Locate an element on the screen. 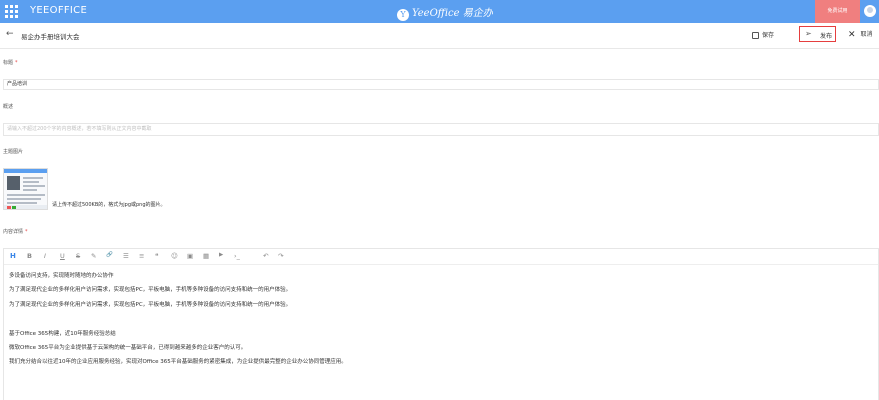 The image size is (879, 400). editor-toolbar: H B I U S ✎ 🔗 ☰ ≡ ❝ ☺ ▣ ▦ ▶ ›_ ↶ ↷ is located at coordinates (441, 257).